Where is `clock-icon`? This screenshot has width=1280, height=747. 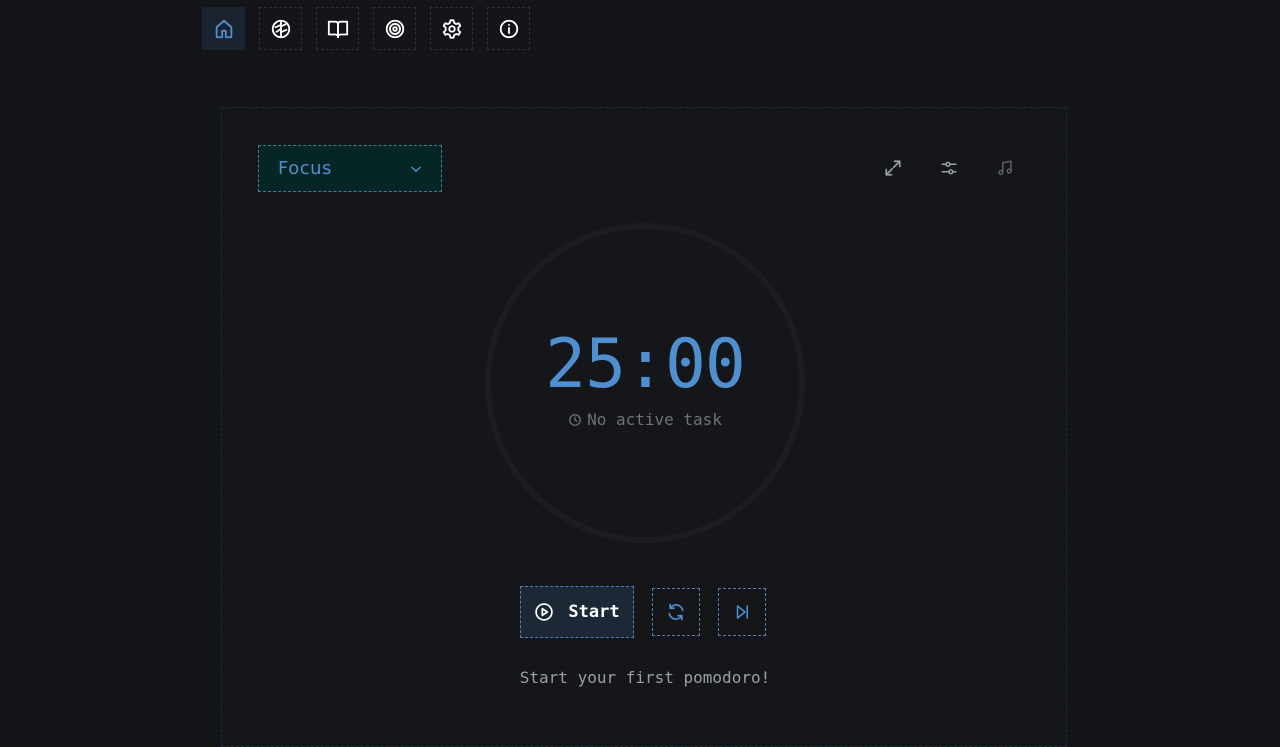
clock-icon is located at coordinates (575, 419).